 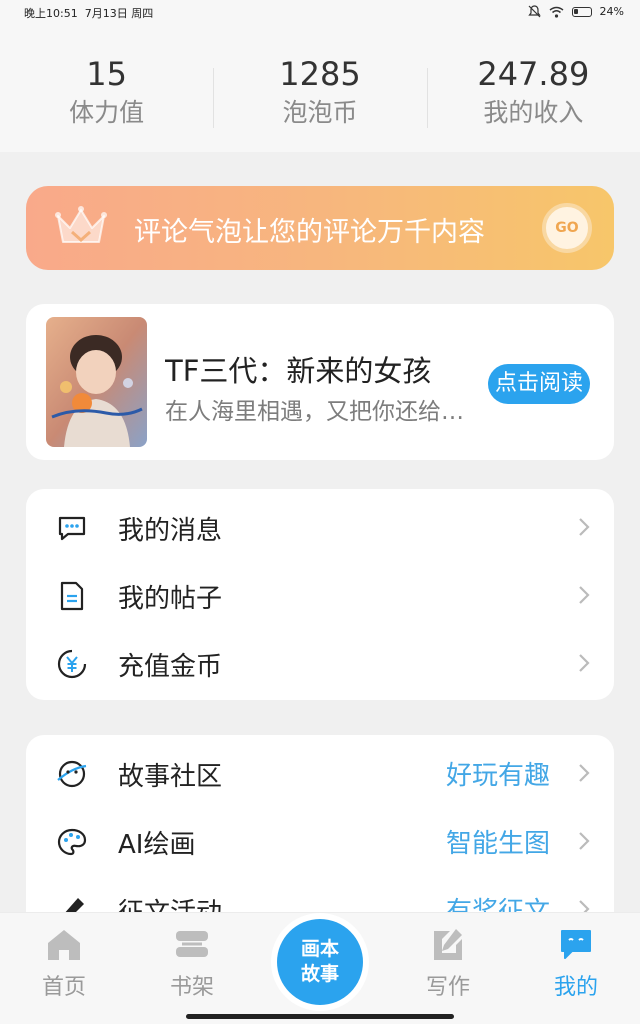 What do you see at coordinates (556, 12) in the screenshot?
I see `wifi-icon` at bounding box center [556, 12].